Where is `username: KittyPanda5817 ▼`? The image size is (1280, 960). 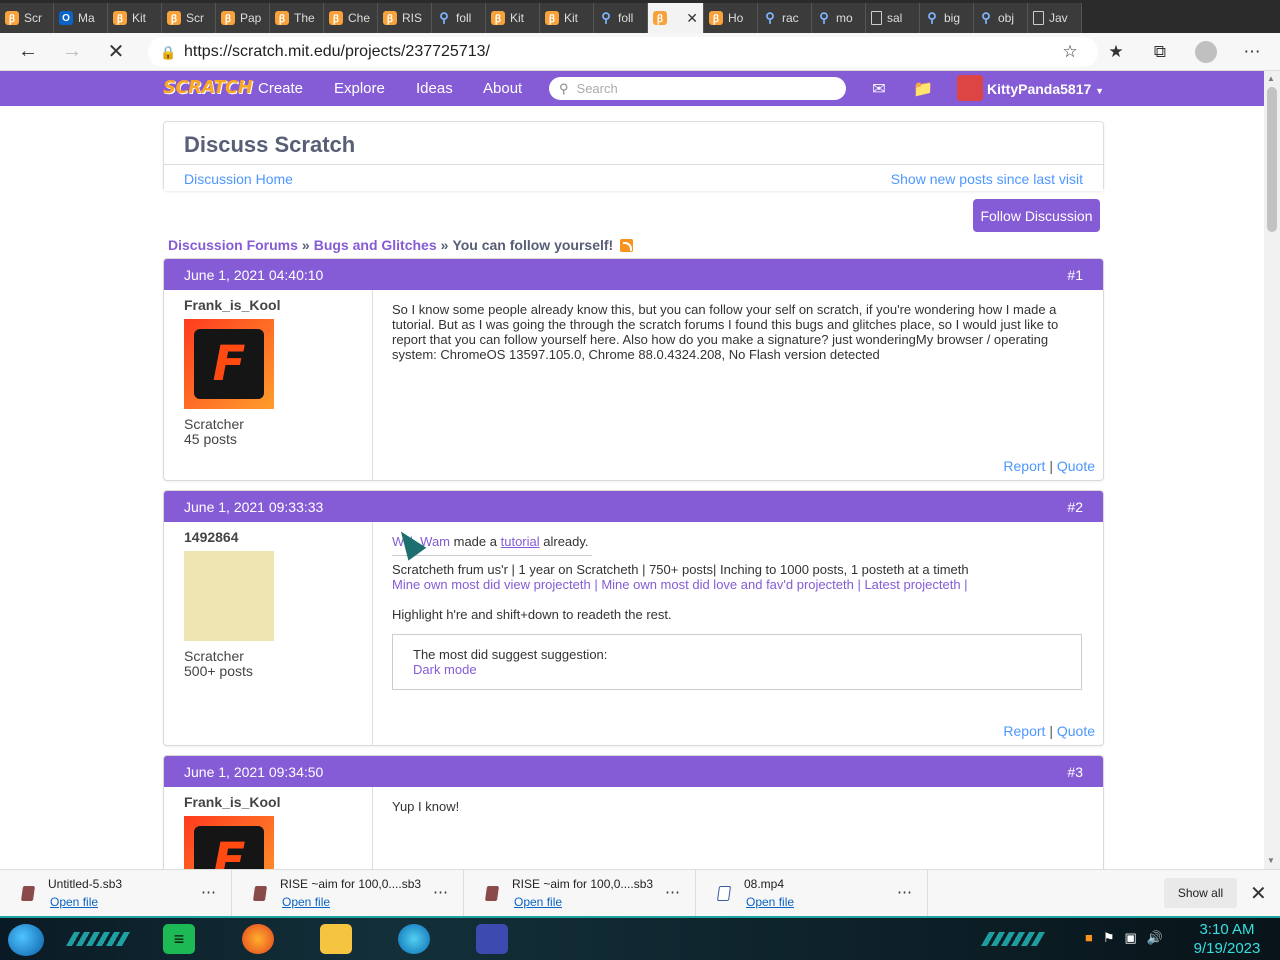 username: KittyPanda5817 ▼ is located at coordinates (1045, 89).